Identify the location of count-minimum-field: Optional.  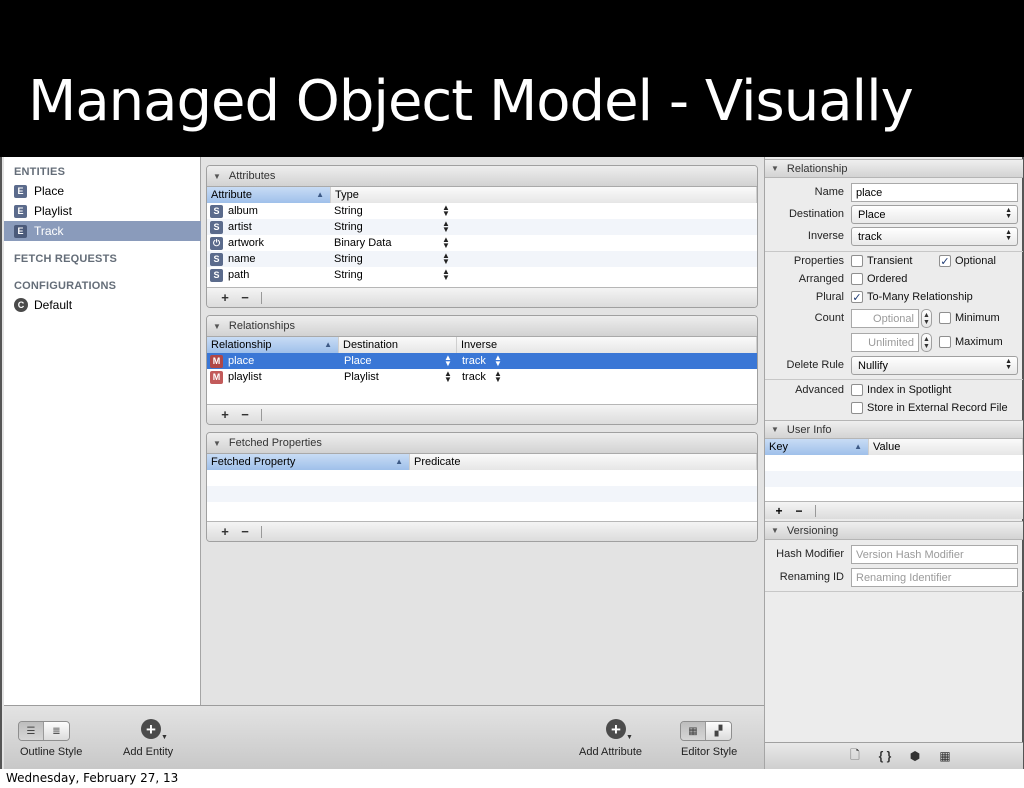
(885, 318).